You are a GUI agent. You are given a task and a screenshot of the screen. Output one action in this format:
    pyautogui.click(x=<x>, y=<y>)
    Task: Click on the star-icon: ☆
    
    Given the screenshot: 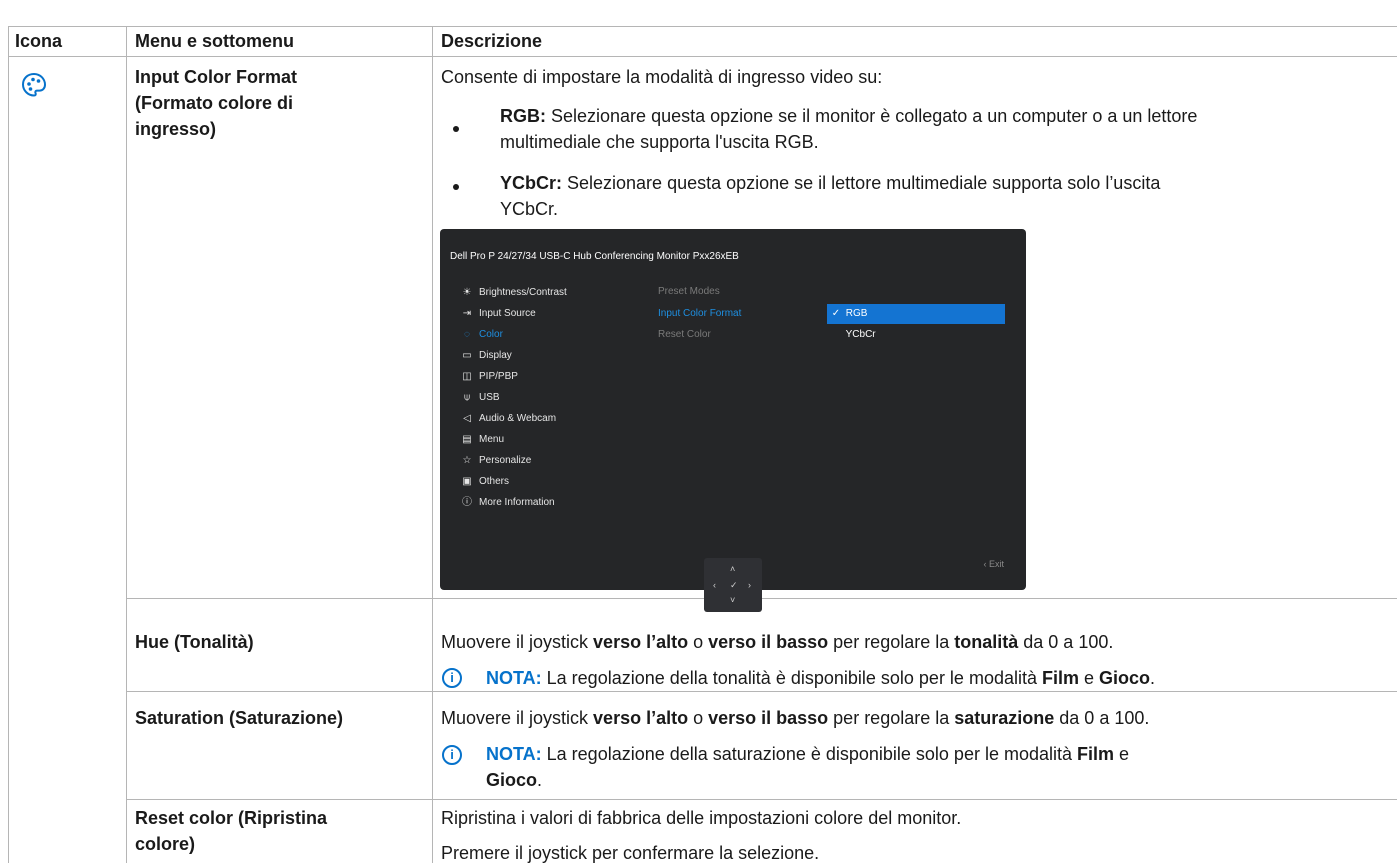 What is the action you would take?
    pyautogui.click(x=467, y=460)
    